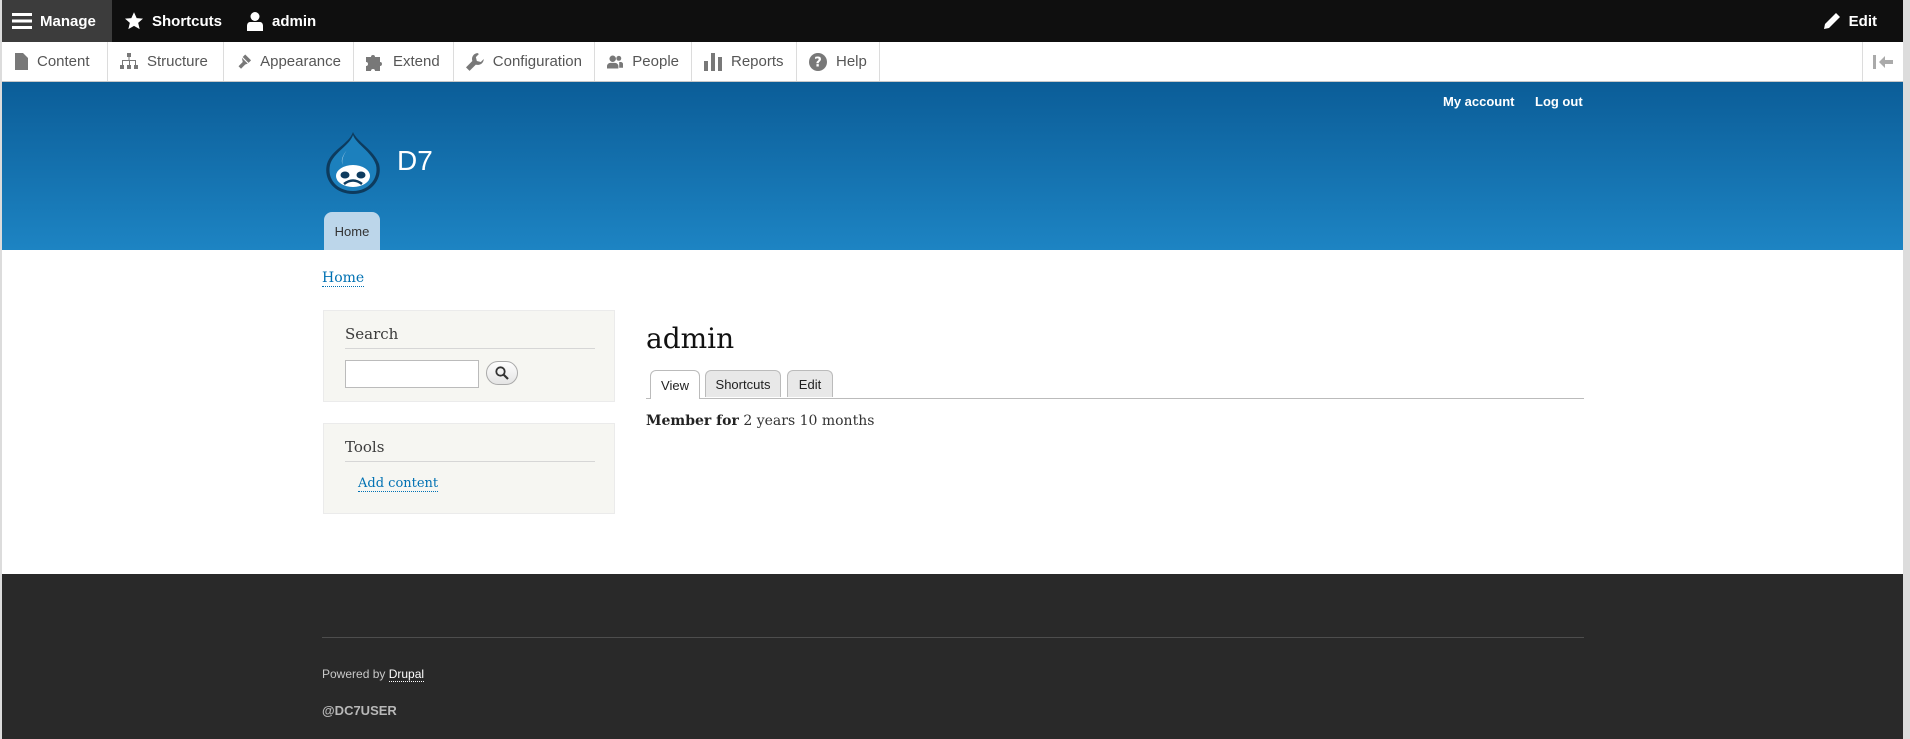 This screenshot has height=739, width=1910. What do you see at coordinates (187, 21) in the screenshot?
I see `shortcuts-label: Shortcuts` at bounding box center [187, 21].